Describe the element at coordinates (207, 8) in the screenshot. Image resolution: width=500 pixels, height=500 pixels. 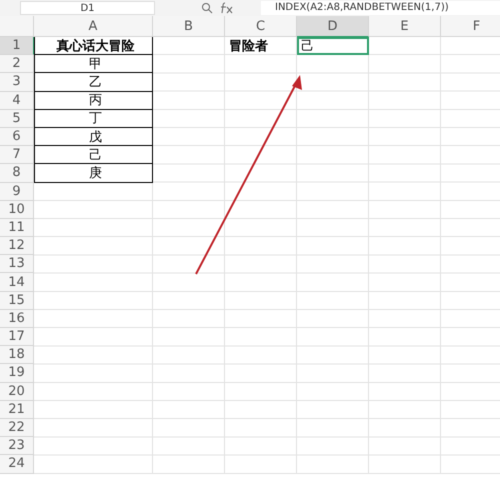
I see `search-icon` at that location.